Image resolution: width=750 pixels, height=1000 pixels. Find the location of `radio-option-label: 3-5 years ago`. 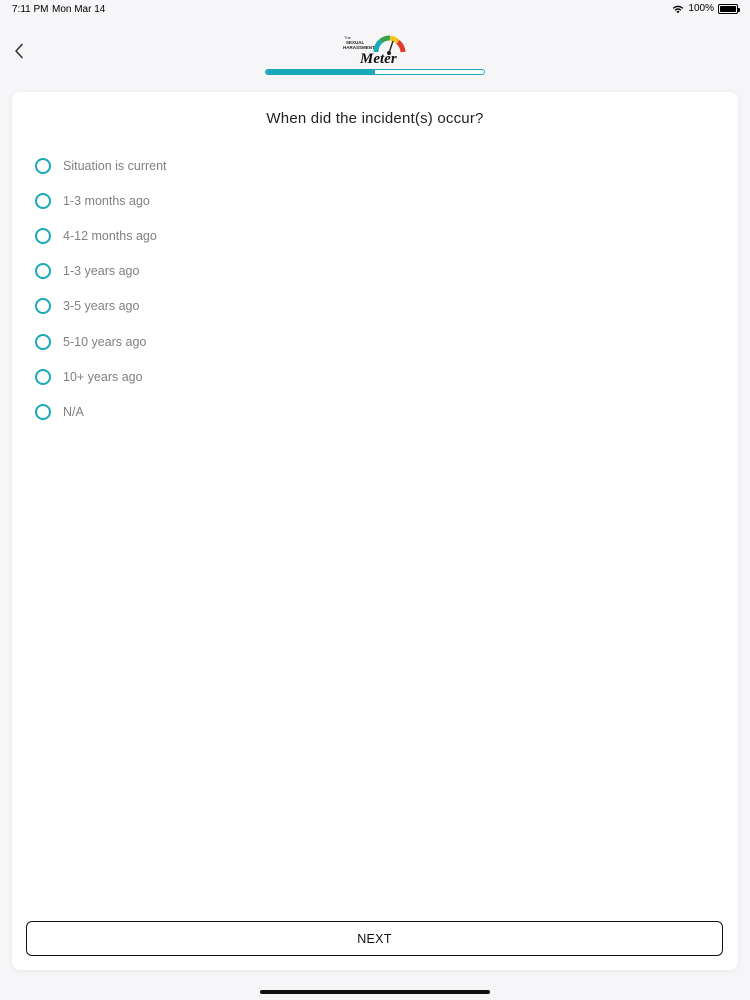

radio-option-label: 3-5 years ago is located at coordinates (101, 306).